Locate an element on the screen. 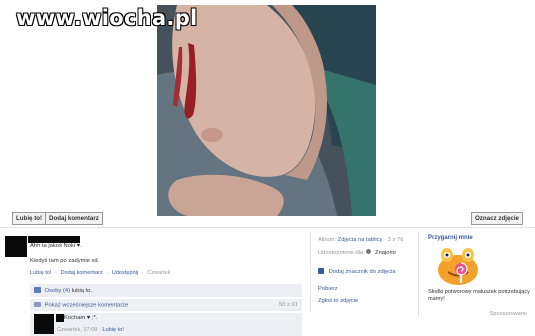  tag-photo-button: Oznacz zdjęcie is located at coordinates (496, 218).